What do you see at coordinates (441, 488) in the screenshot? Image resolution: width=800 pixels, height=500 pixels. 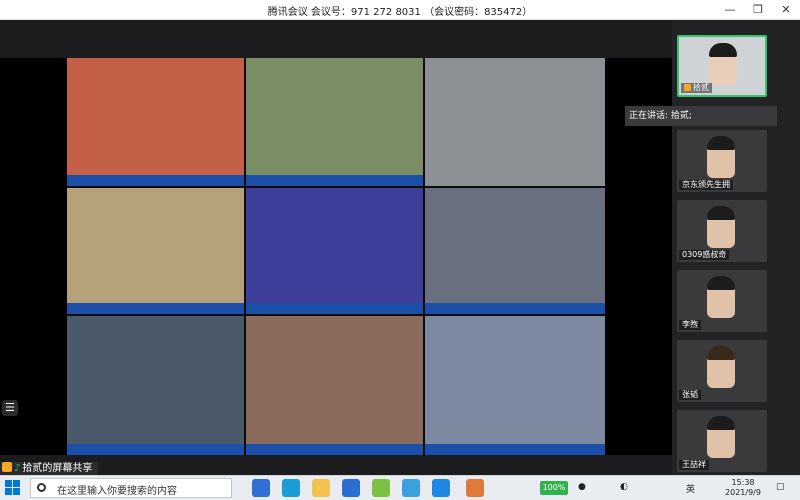 I see `meeting-app-icon` at bounding box center [441, 488].